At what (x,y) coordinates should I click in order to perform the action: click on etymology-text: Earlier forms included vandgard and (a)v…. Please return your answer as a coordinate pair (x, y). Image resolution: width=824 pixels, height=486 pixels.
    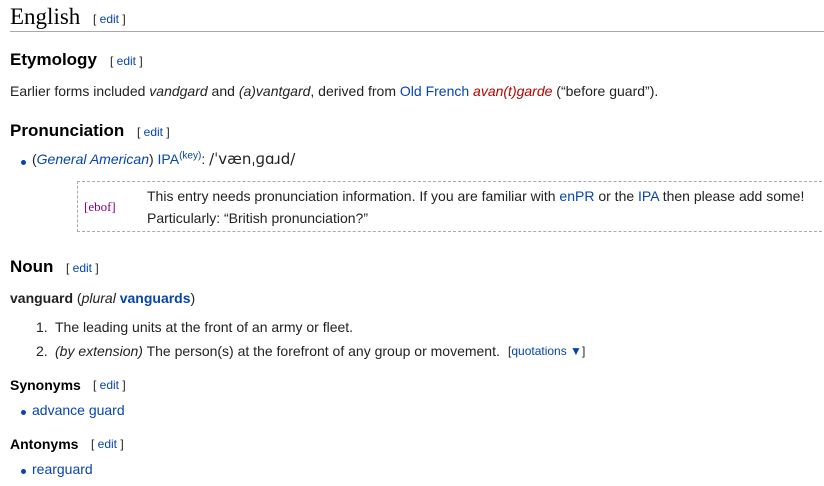
    Looking at the image, I should click on (334, 91).